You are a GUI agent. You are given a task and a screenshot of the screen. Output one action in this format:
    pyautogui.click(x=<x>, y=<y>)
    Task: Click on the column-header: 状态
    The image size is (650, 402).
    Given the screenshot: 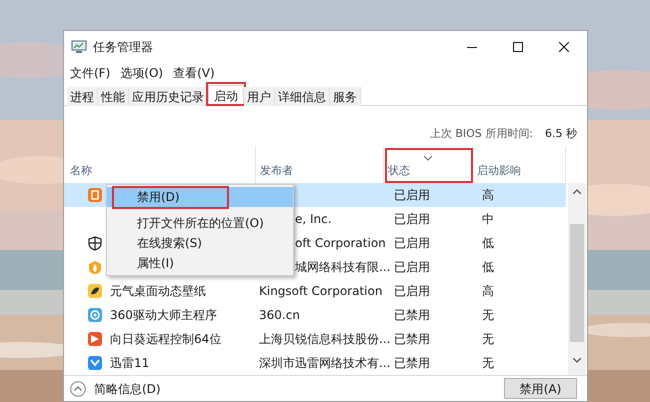 What is the action you would take?
    pyautogui.click(x=399, y=170)
    